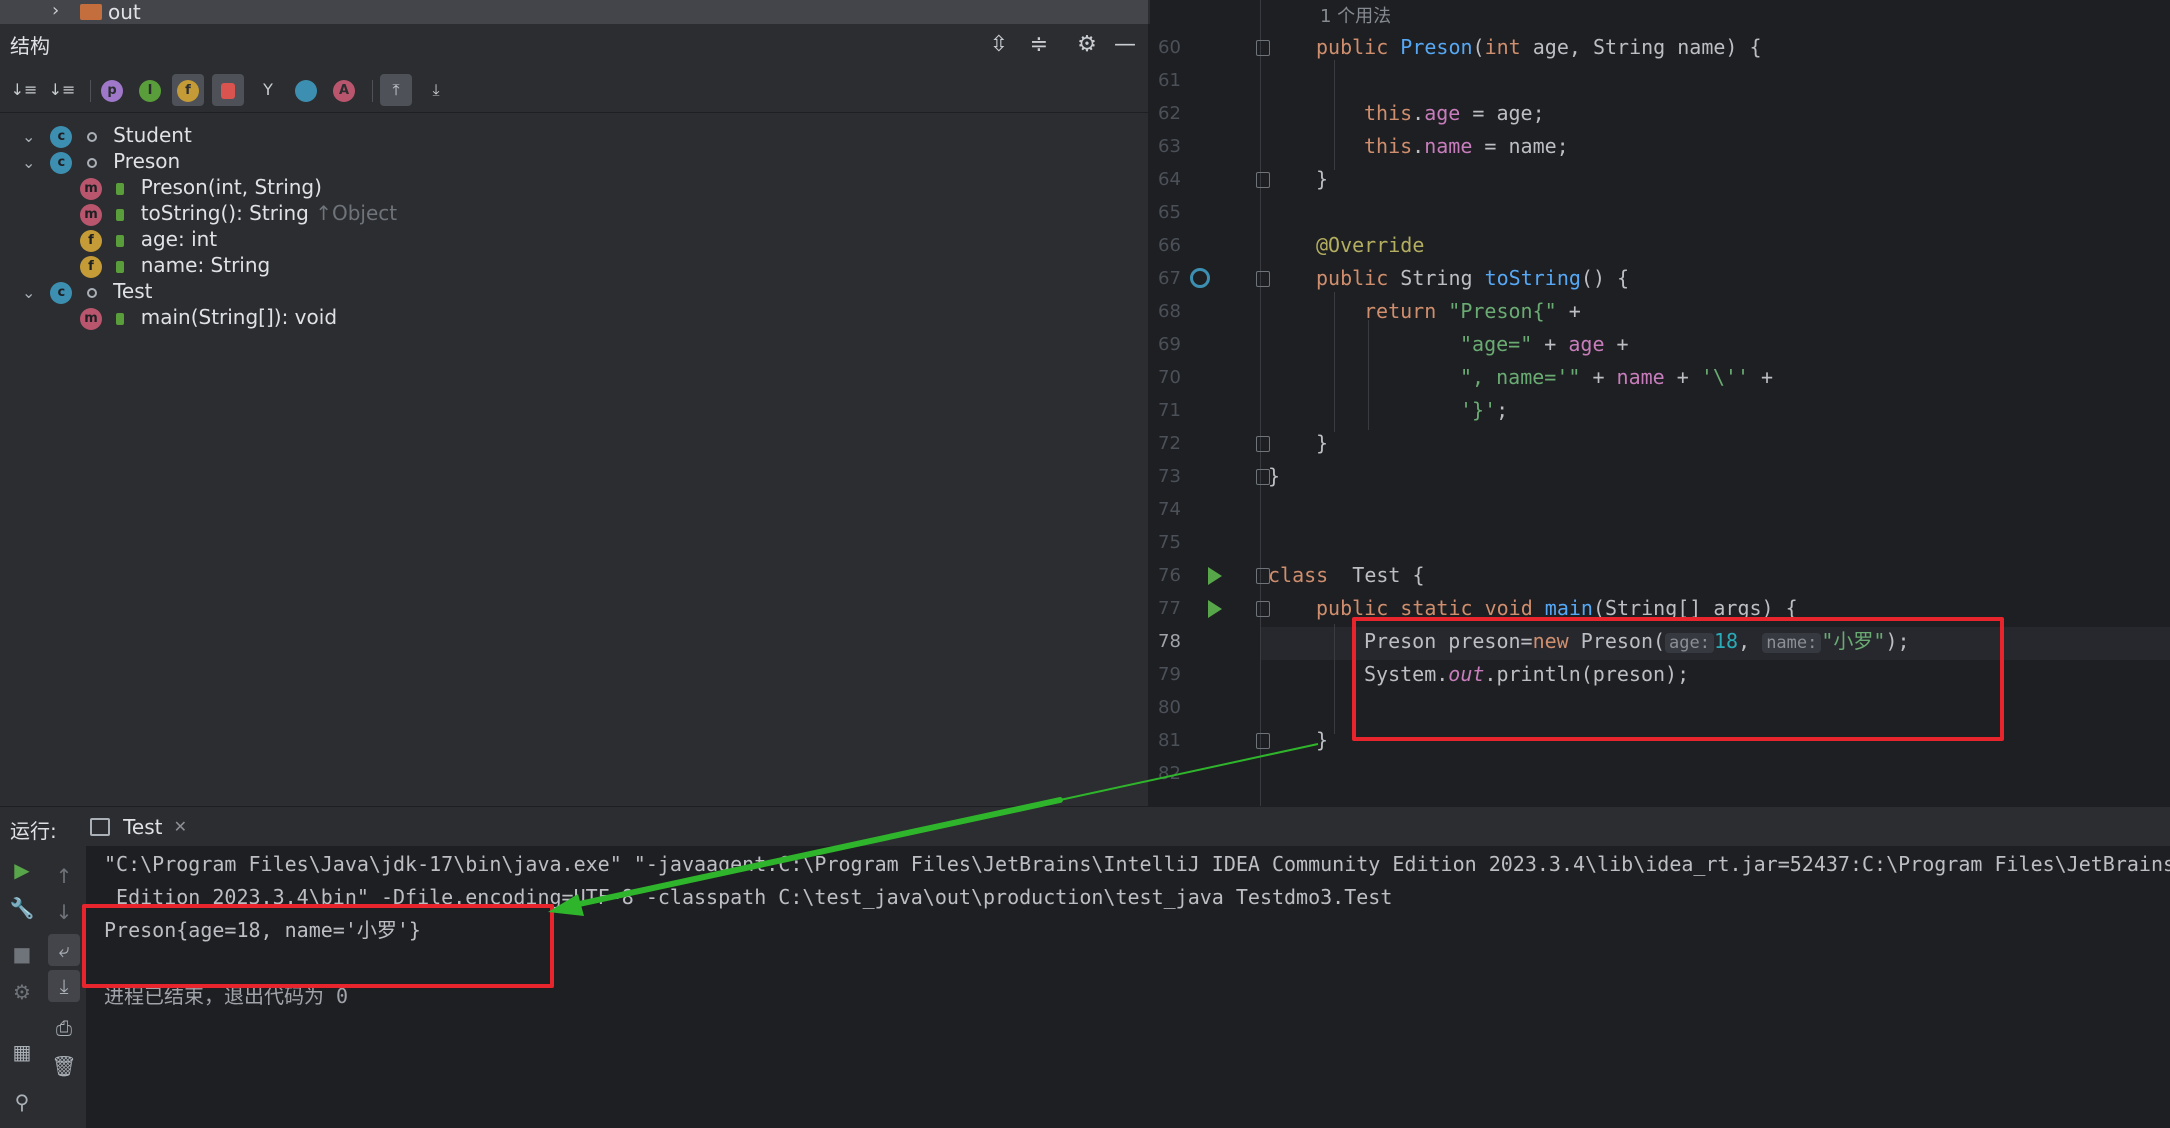  What do you see at coordinates (64, 1066) in the screenshot?
I see `trash-icon: 🗑` at bounding box center [64, 1066].